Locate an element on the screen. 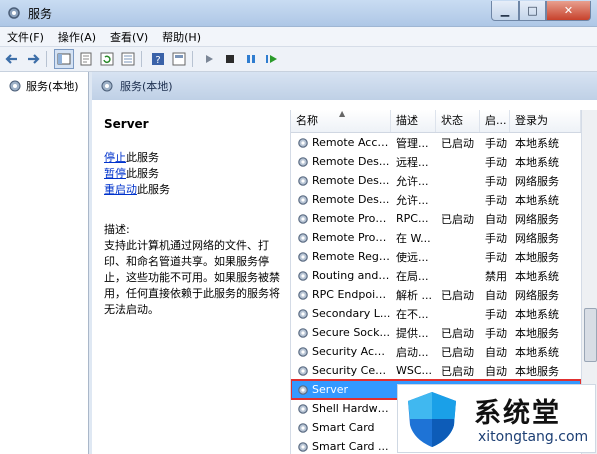 The width and height of the screenshot is (597, 454). scrollbar-thumb is located at coordinates (590, 335).